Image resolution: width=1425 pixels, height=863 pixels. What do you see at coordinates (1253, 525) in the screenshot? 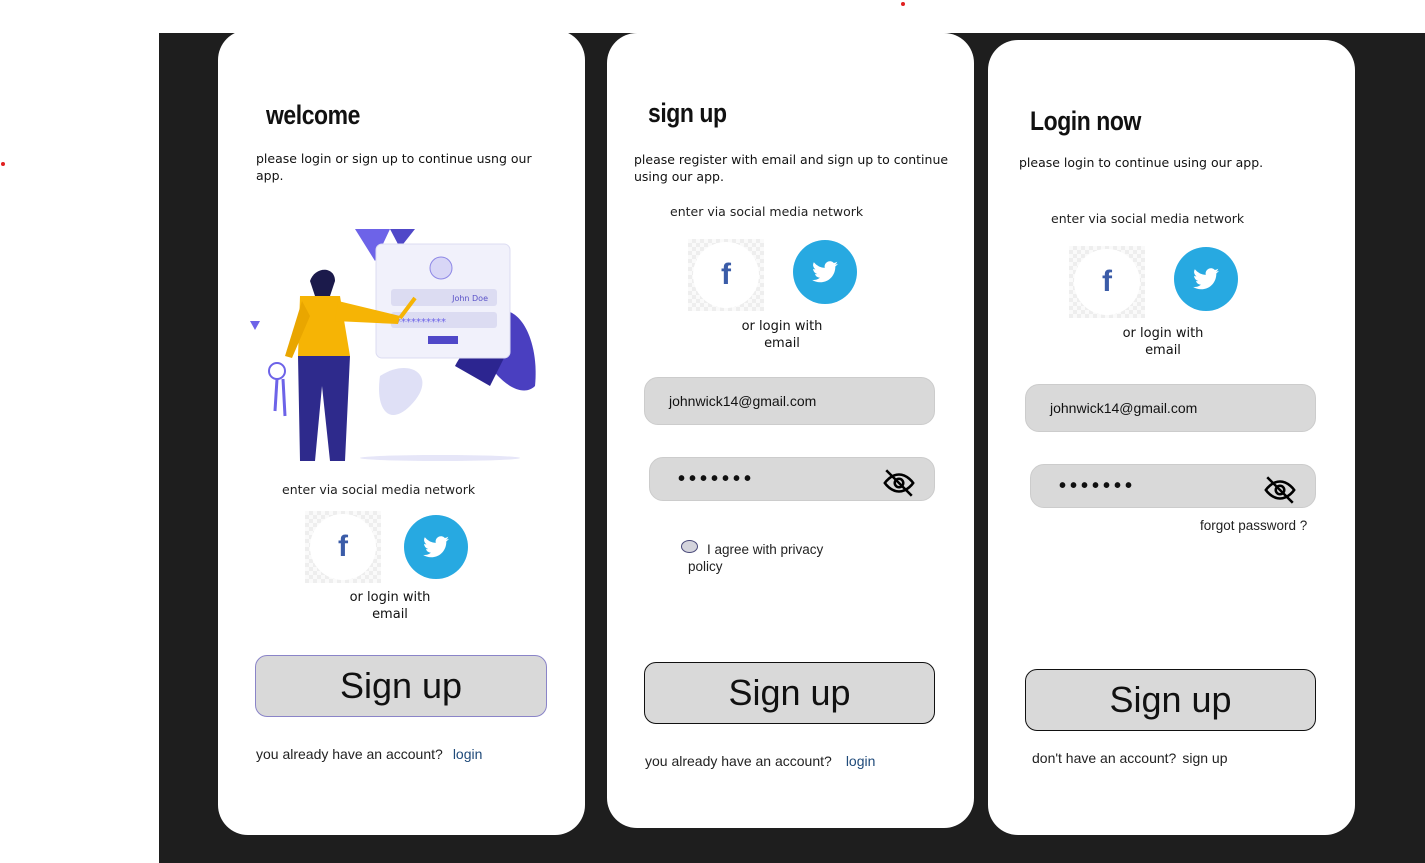
I see `forgot-password-link: forgot password ?` at bounding box center [1253, 525].